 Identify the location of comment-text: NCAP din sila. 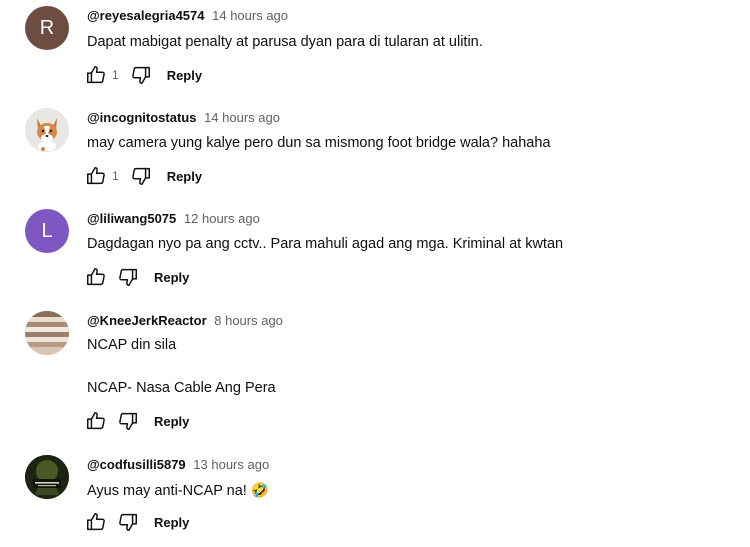
(132, 345).